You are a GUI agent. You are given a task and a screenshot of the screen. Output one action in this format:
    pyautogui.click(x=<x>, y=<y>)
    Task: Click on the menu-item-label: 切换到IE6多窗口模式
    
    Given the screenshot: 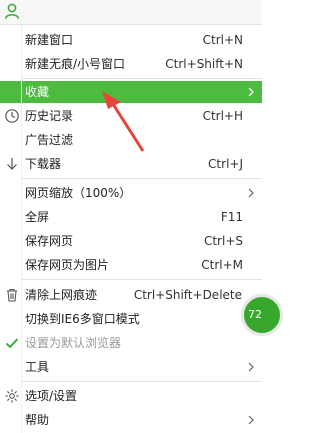 What is the action you would take?
    pyautogui.click(x=82, y=319)
    